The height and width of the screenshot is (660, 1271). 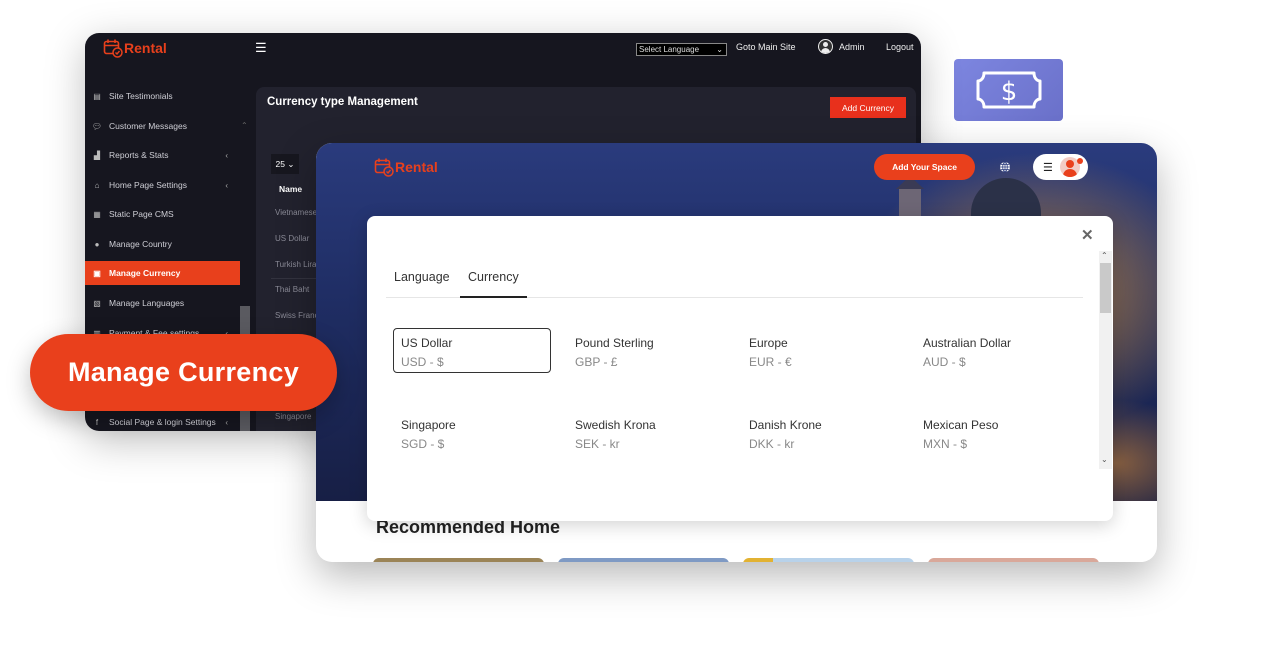 I want to click on sidebar-item-reports-stats: ▟ Reports & Stats ‹, so click(x=162, y=155).